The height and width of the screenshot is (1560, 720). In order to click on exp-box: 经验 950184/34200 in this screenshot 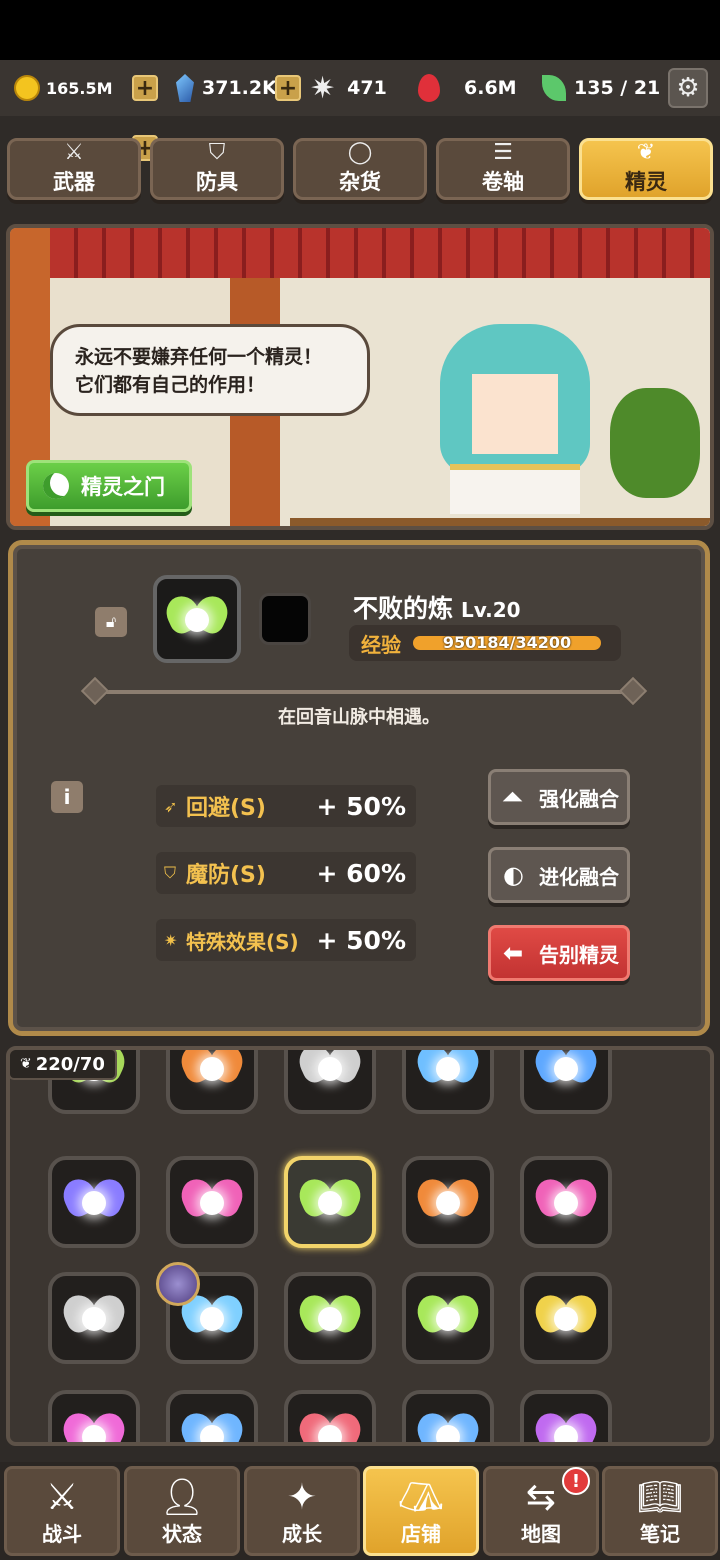, I will do `click(485, 643)`.